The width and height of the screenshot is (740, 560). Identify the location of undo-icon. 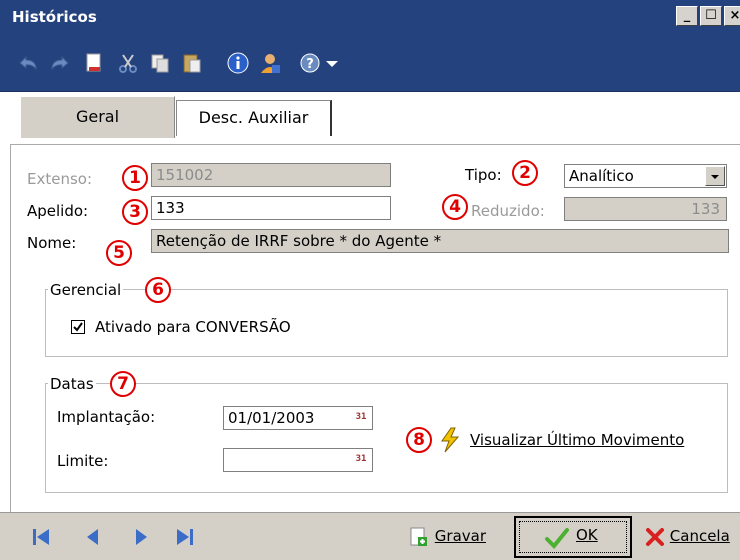
(28, 63).